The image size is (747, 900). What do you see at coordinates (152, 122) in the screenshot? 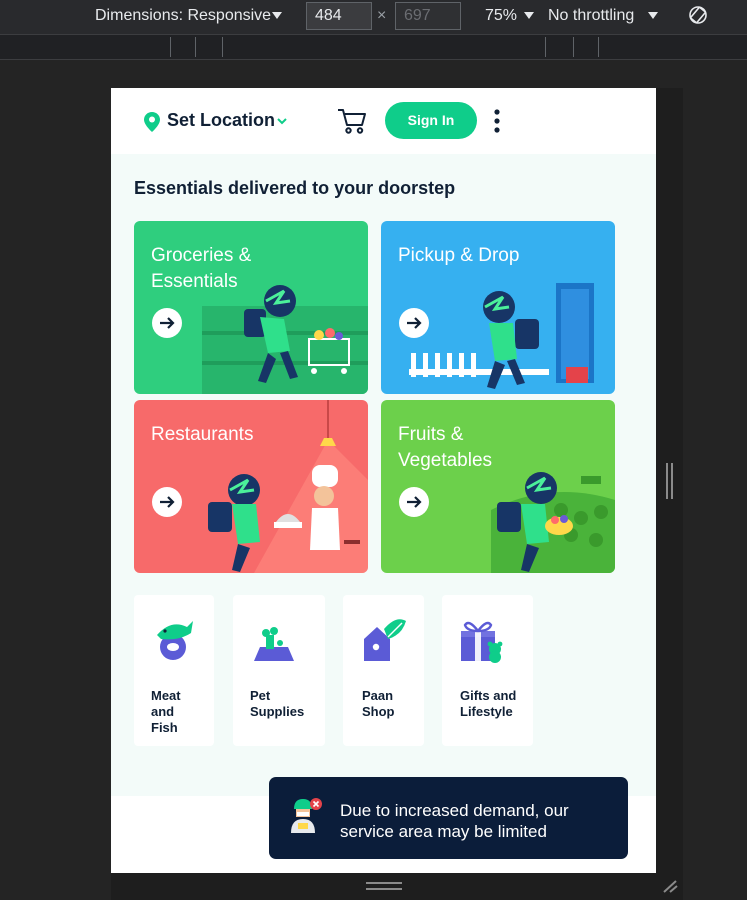
I see `location-pin-icon` at bounding box center [152, 122].